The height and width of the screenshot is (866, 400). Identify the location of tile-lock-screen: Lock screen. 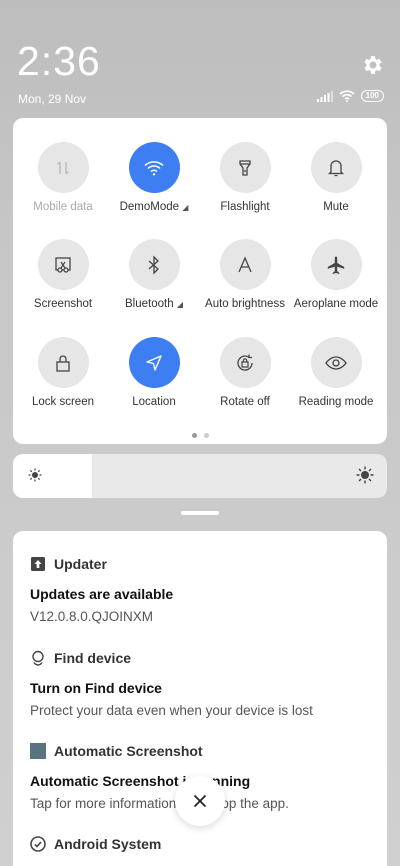
(63, 372).